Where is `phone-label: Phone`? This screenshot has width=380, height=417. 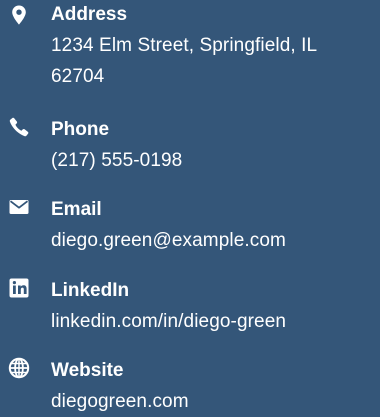
phone-label: Phone is located at coordinates (80, 129).